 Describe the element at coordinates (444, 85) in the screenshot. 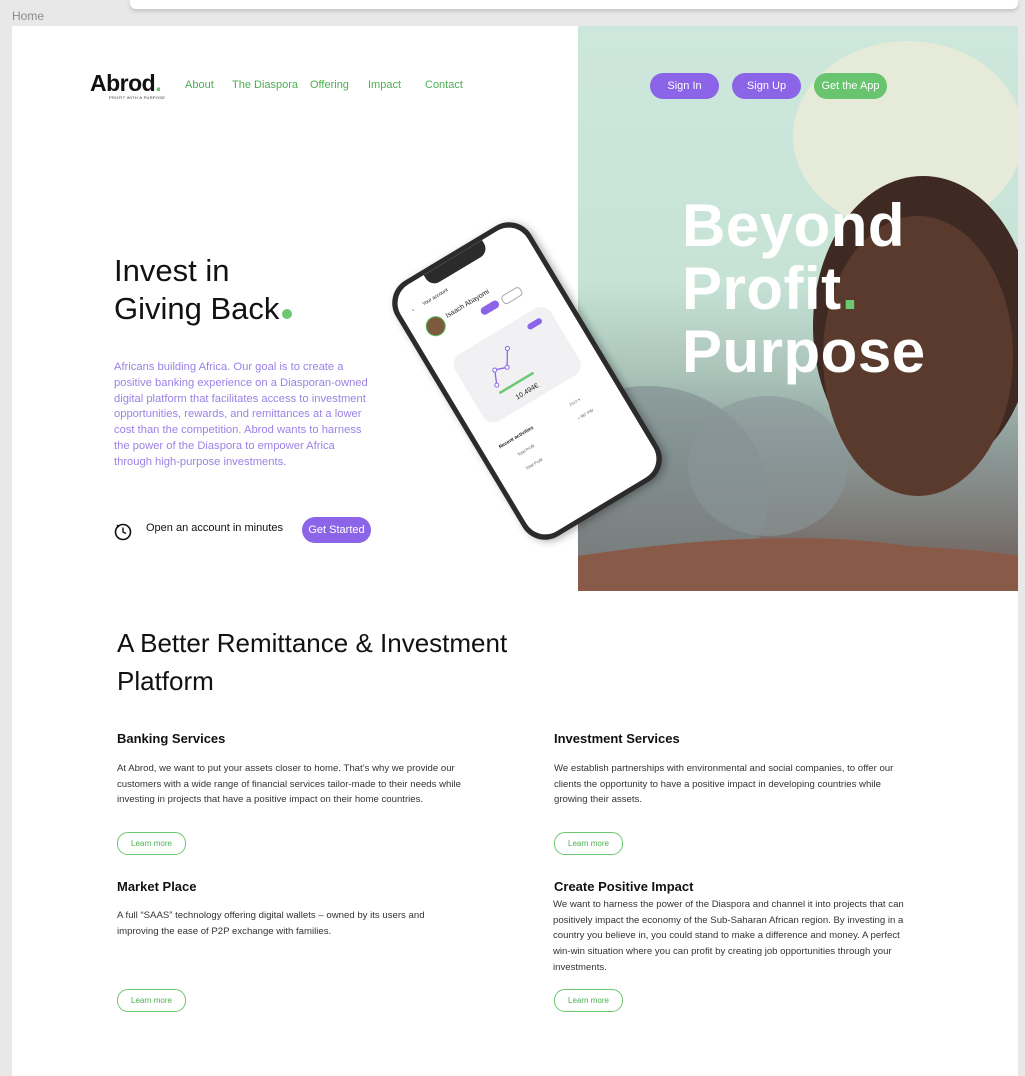

I see `nav-contact: Contact` at that location.